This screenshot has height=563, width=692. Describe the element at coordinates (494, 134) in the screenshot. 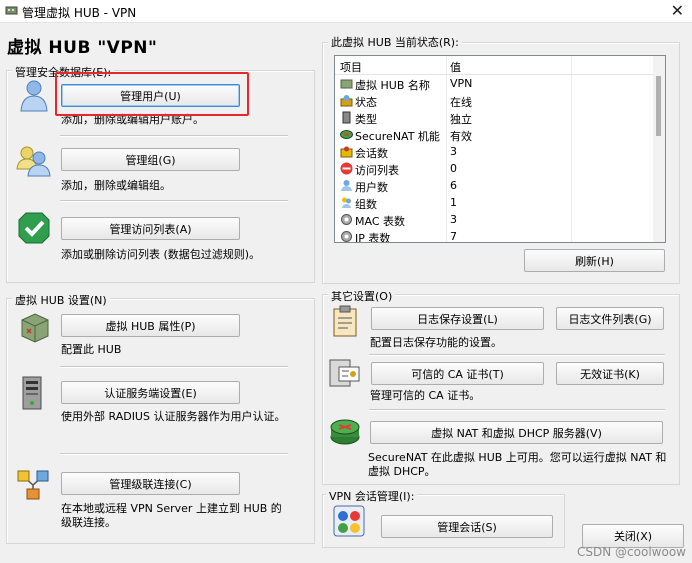

I see `status-row: SecureNAT 机能 有效` at that location.